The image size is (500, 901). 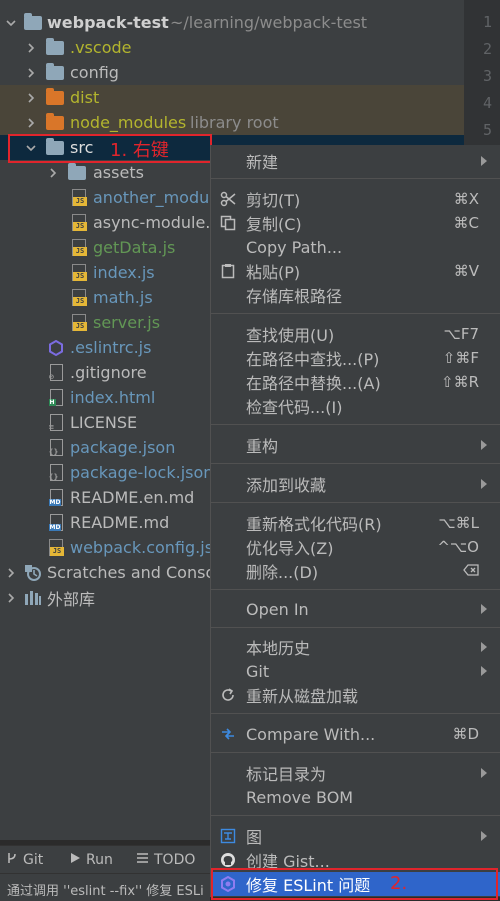 What do you see at coordinates (55, 97) in the screenshot?
I see `excluded-folder-icon` at bounding box center [55, 97].